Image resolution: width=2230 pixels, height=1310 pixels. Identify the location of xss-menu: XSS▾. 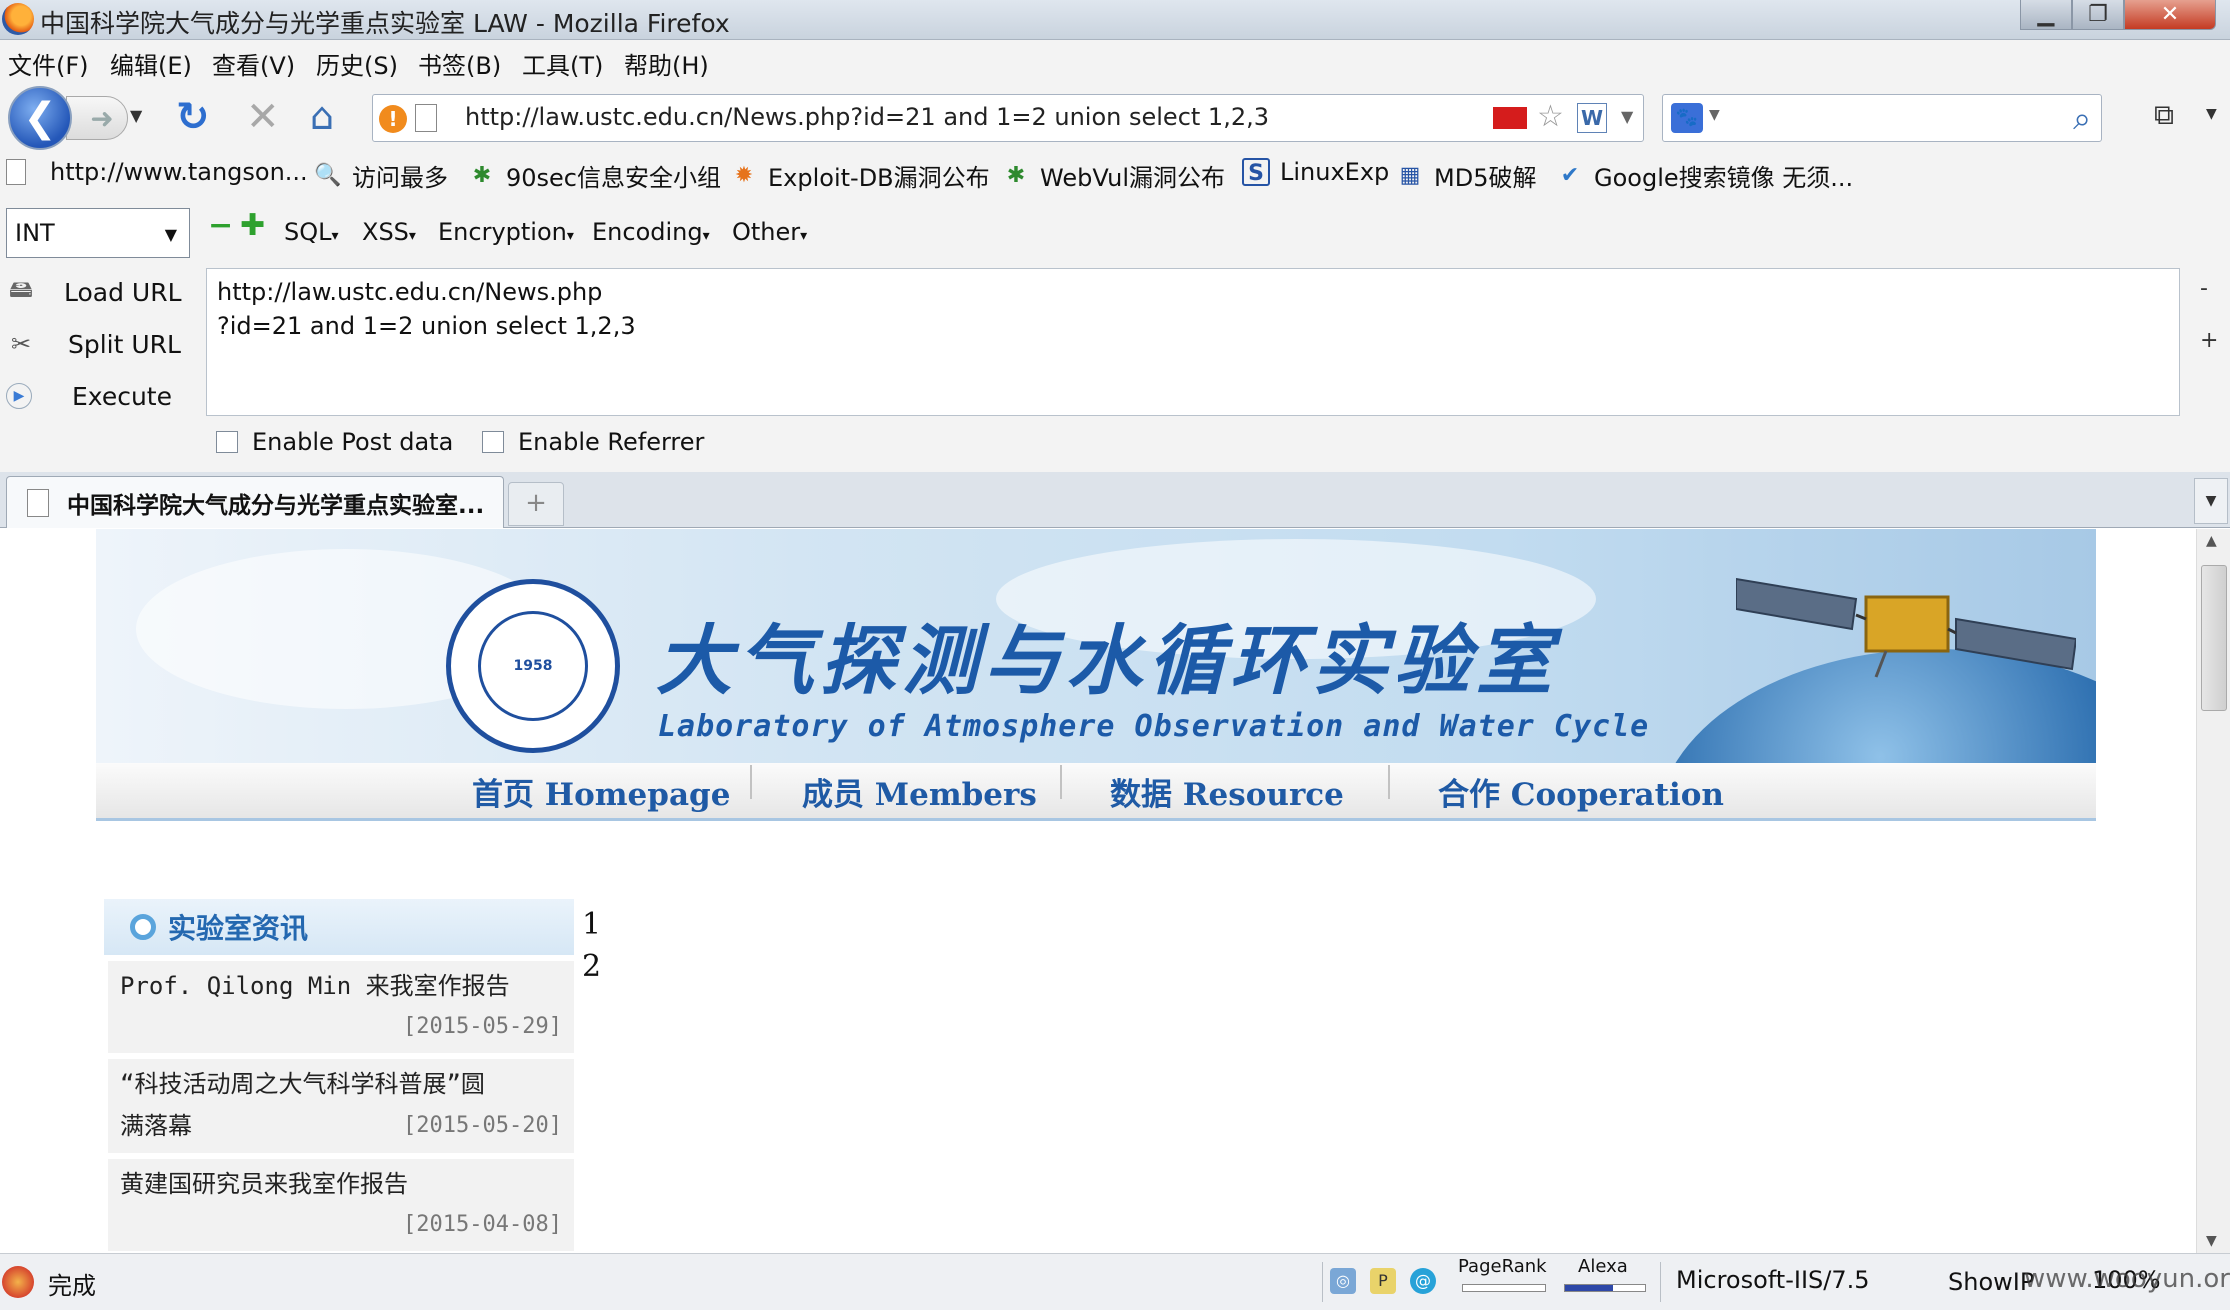
(389, 232).